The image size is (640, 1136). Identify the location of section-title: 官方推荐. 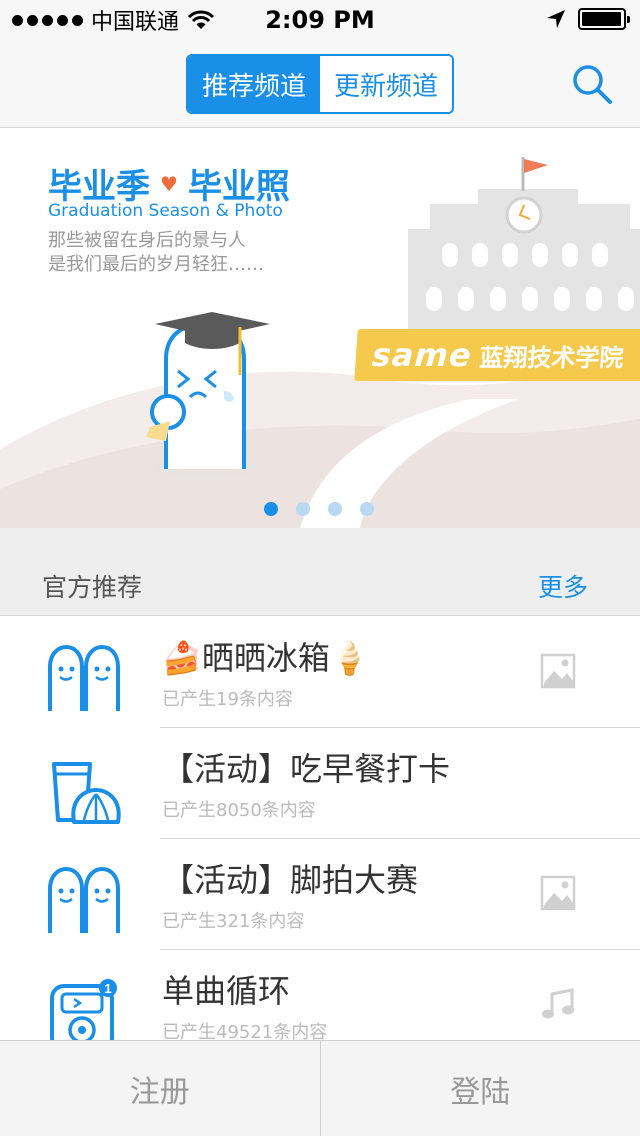
(92, 587).